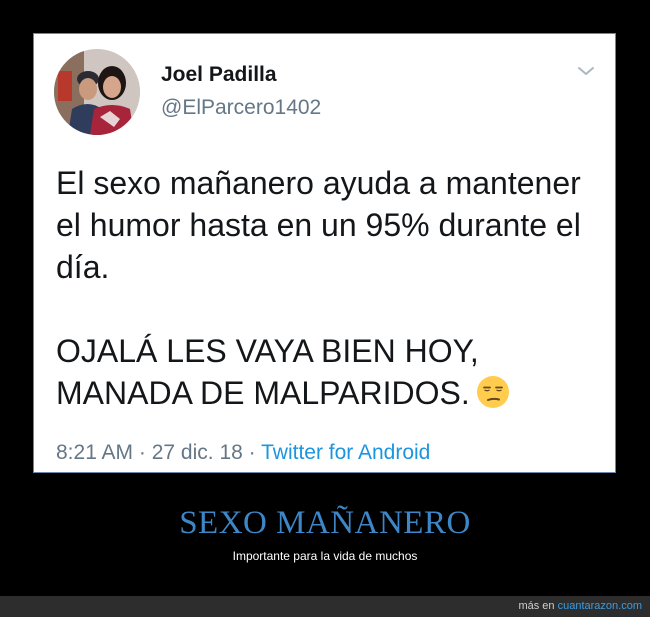 The image size is (650, 617). What do you see at coordinates (94, 452) in the screenshot?
I see `tweet-time: 8:21 AM` at bounding box center [94, 452].